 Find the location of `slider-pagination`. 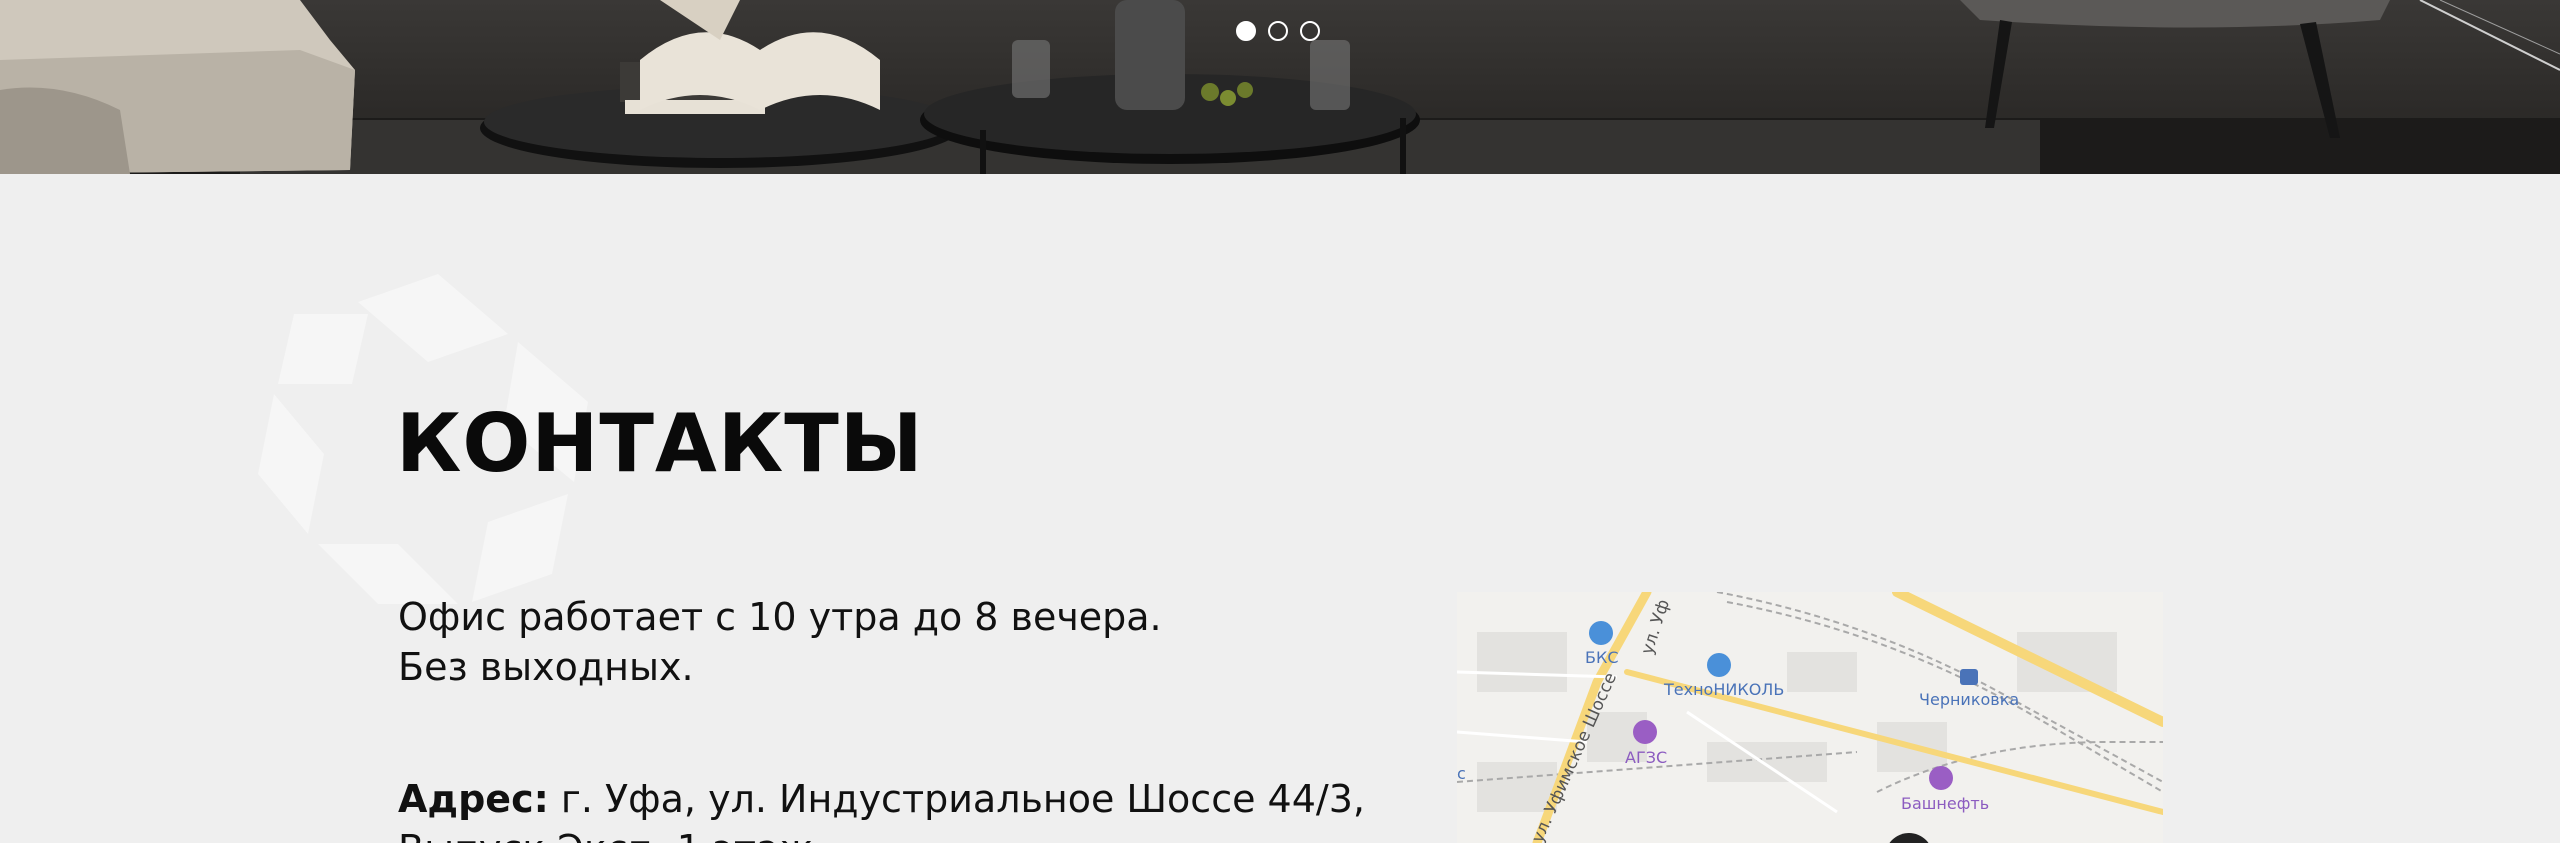

slider-pagination is located at coordinates (1278, 31).